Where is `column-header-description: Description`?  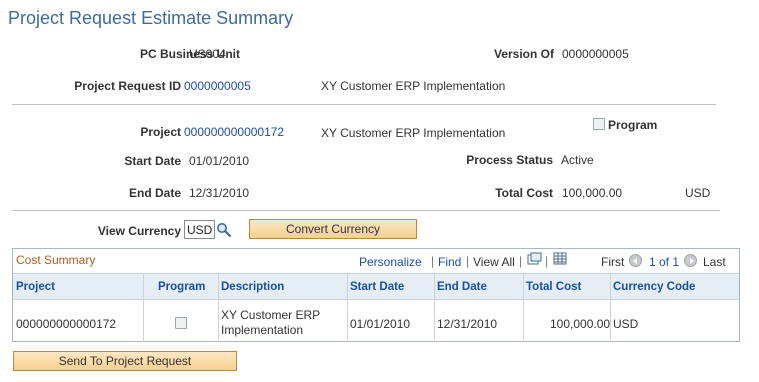 column-header-description: Description is located at coordinates (252, 287).